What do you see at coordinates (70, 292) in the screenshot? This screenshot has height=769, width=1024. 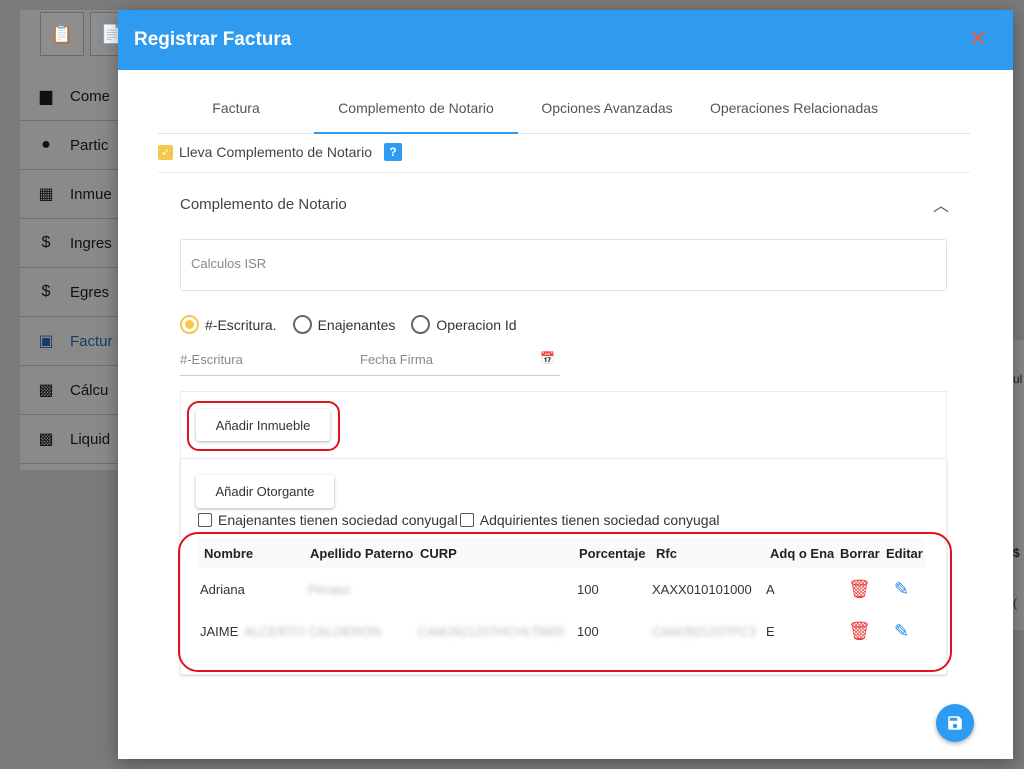 I see `bg-nav-item-4: $ Egres` at bounding box center [70, 292].